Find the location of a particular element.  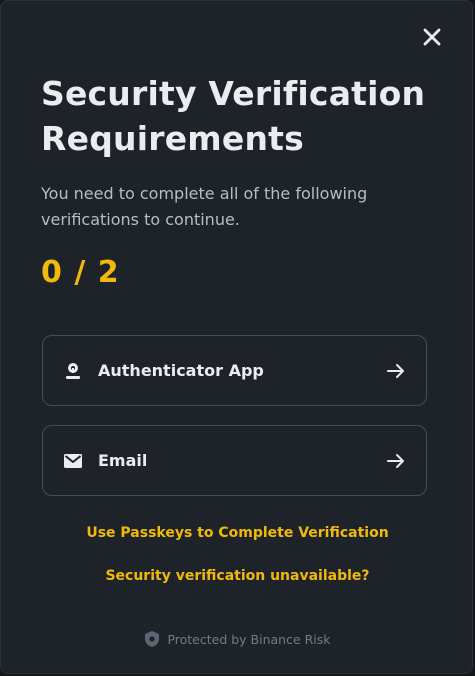

use-passkeys-link: Use Passkeys to Complete Verification is located at coordinates (237, 533).